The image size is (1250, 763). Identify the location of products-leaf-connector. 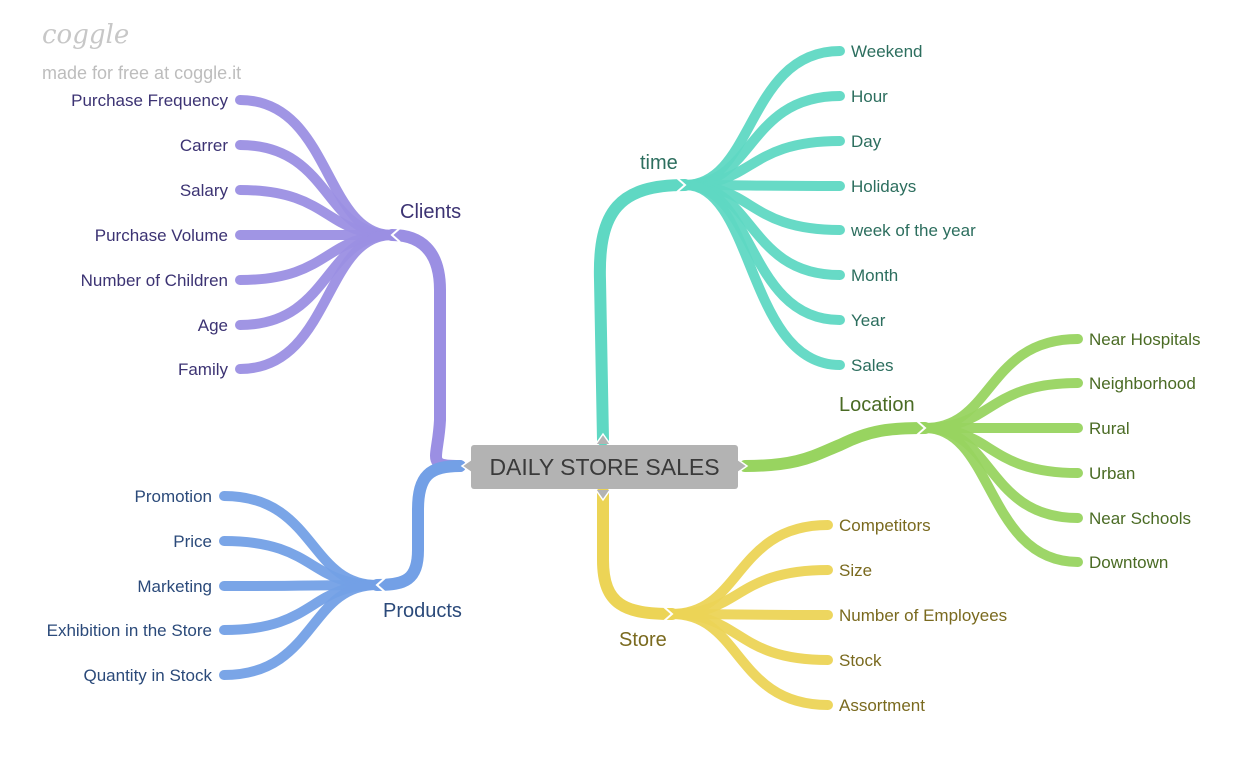
(300, 563).